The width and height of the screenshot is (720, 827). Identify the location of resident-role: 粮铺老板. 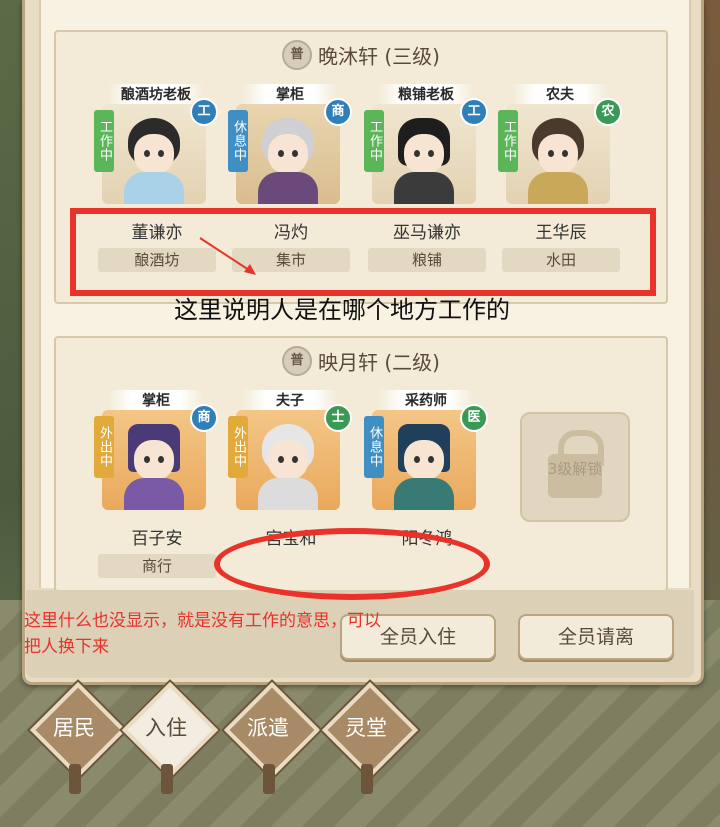
(426, 95).